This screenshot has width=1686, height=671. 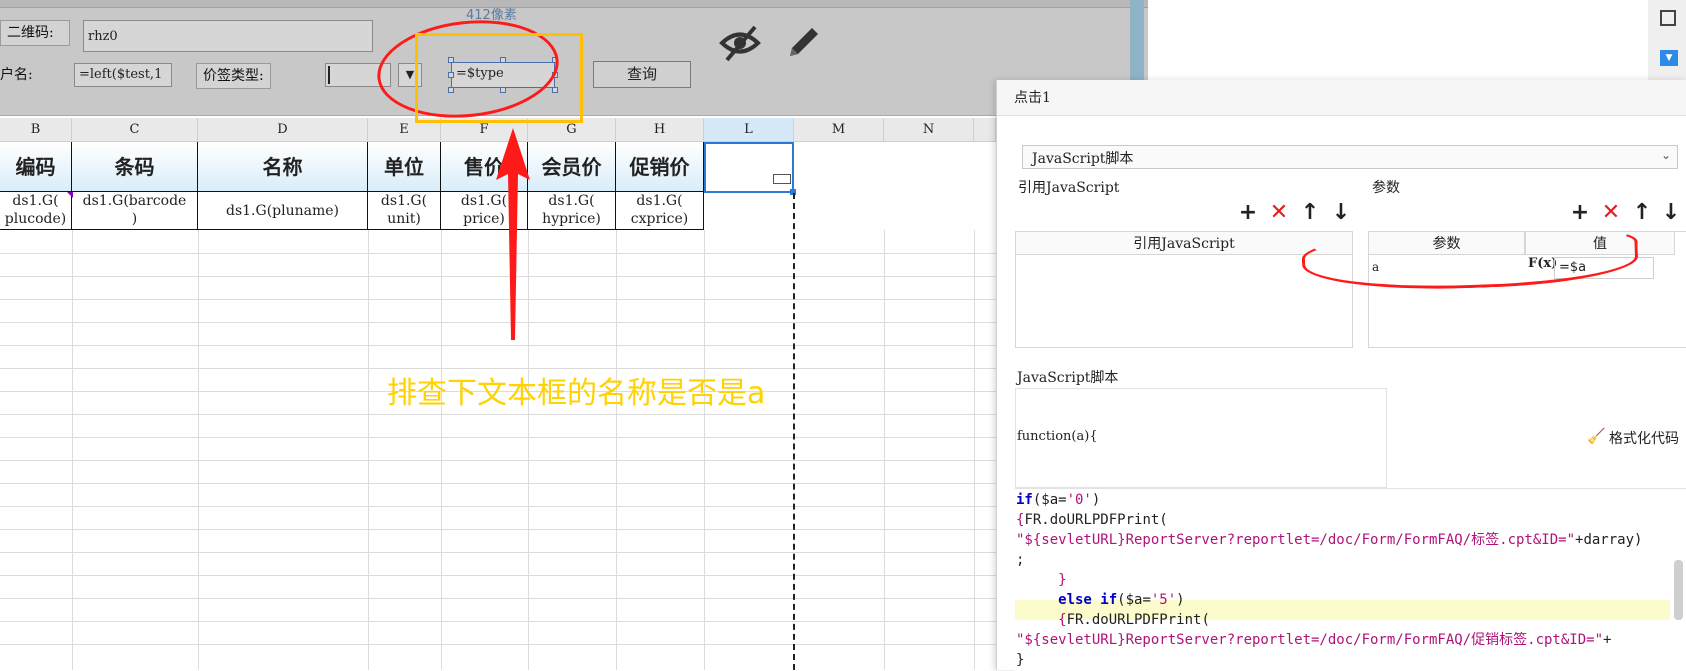 I want to click on selected-cell, so click(x=749, y=167).